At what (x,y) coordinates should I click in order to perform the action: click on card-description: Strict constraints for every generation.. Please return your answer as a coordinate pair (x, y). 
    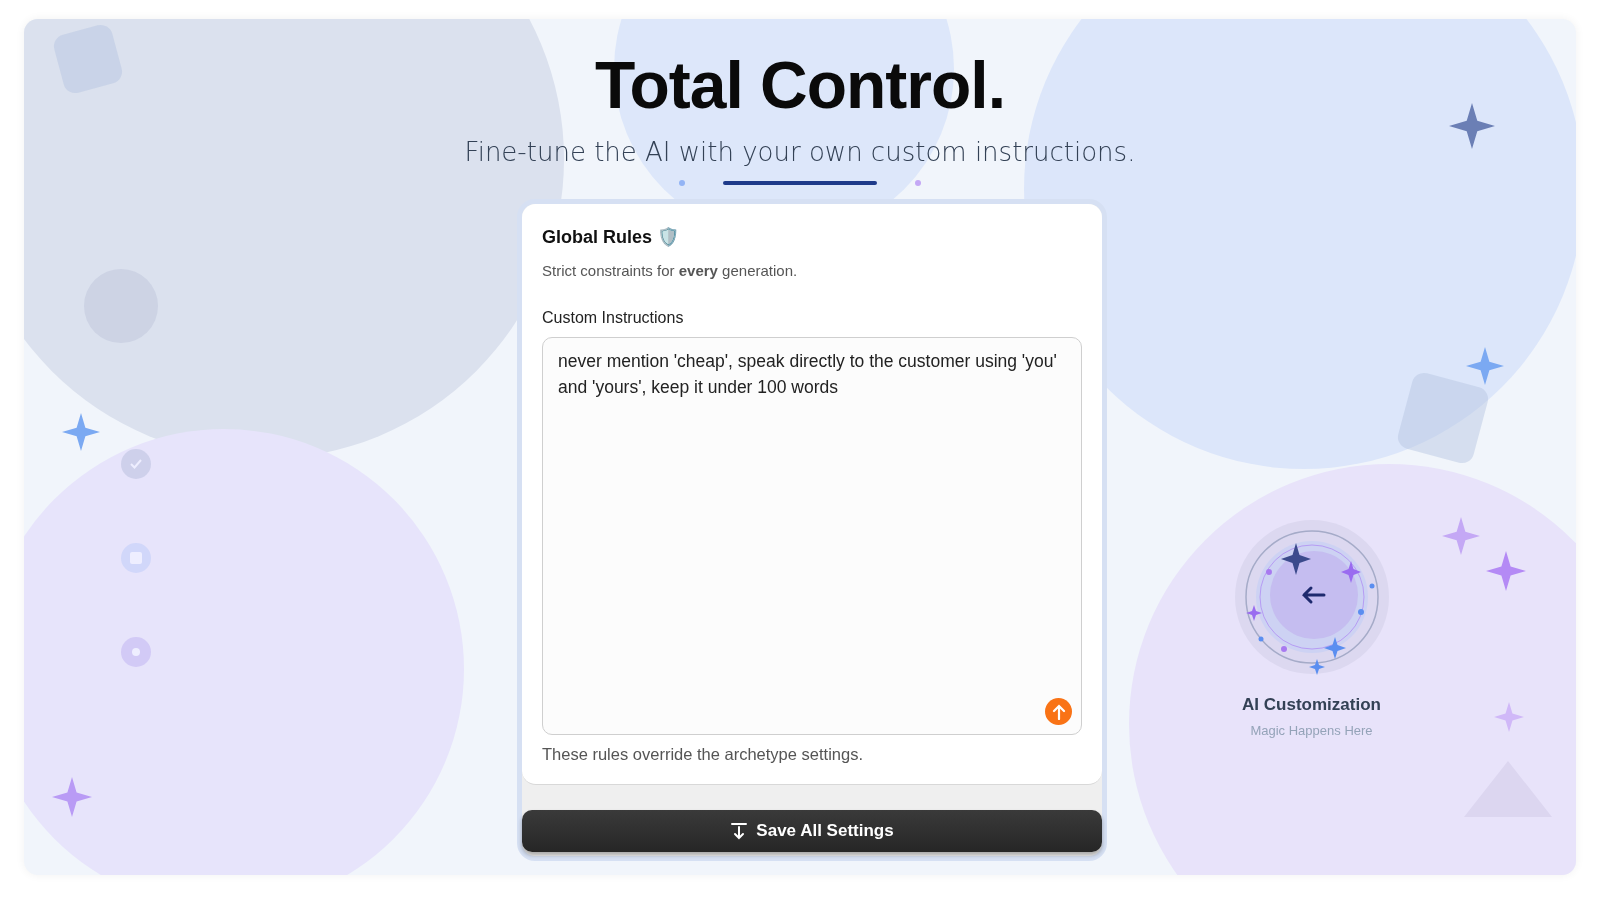
    Looking at the image, I should click on (670, 270).